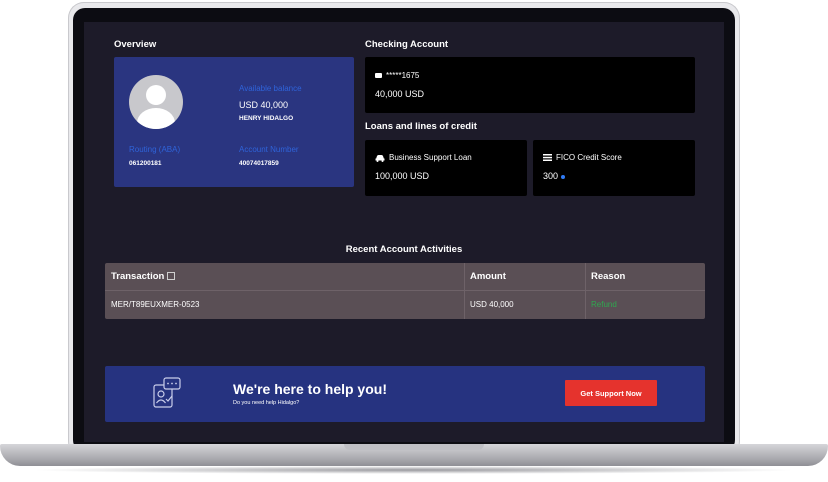  I want to click on laptop-base-notch, so click(414, 447).